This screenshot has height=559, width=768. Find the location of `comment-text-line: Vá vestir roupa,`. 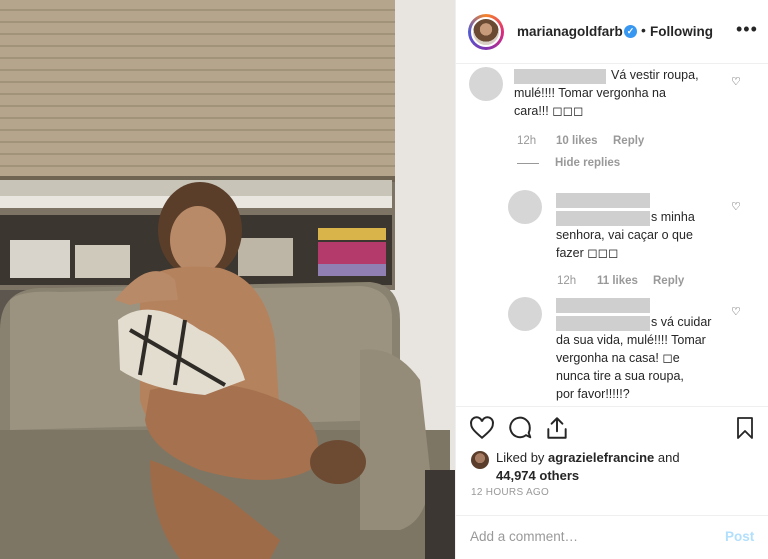

comment-text-line: Vá vestir roupa, is located at coordinates (655, 75).